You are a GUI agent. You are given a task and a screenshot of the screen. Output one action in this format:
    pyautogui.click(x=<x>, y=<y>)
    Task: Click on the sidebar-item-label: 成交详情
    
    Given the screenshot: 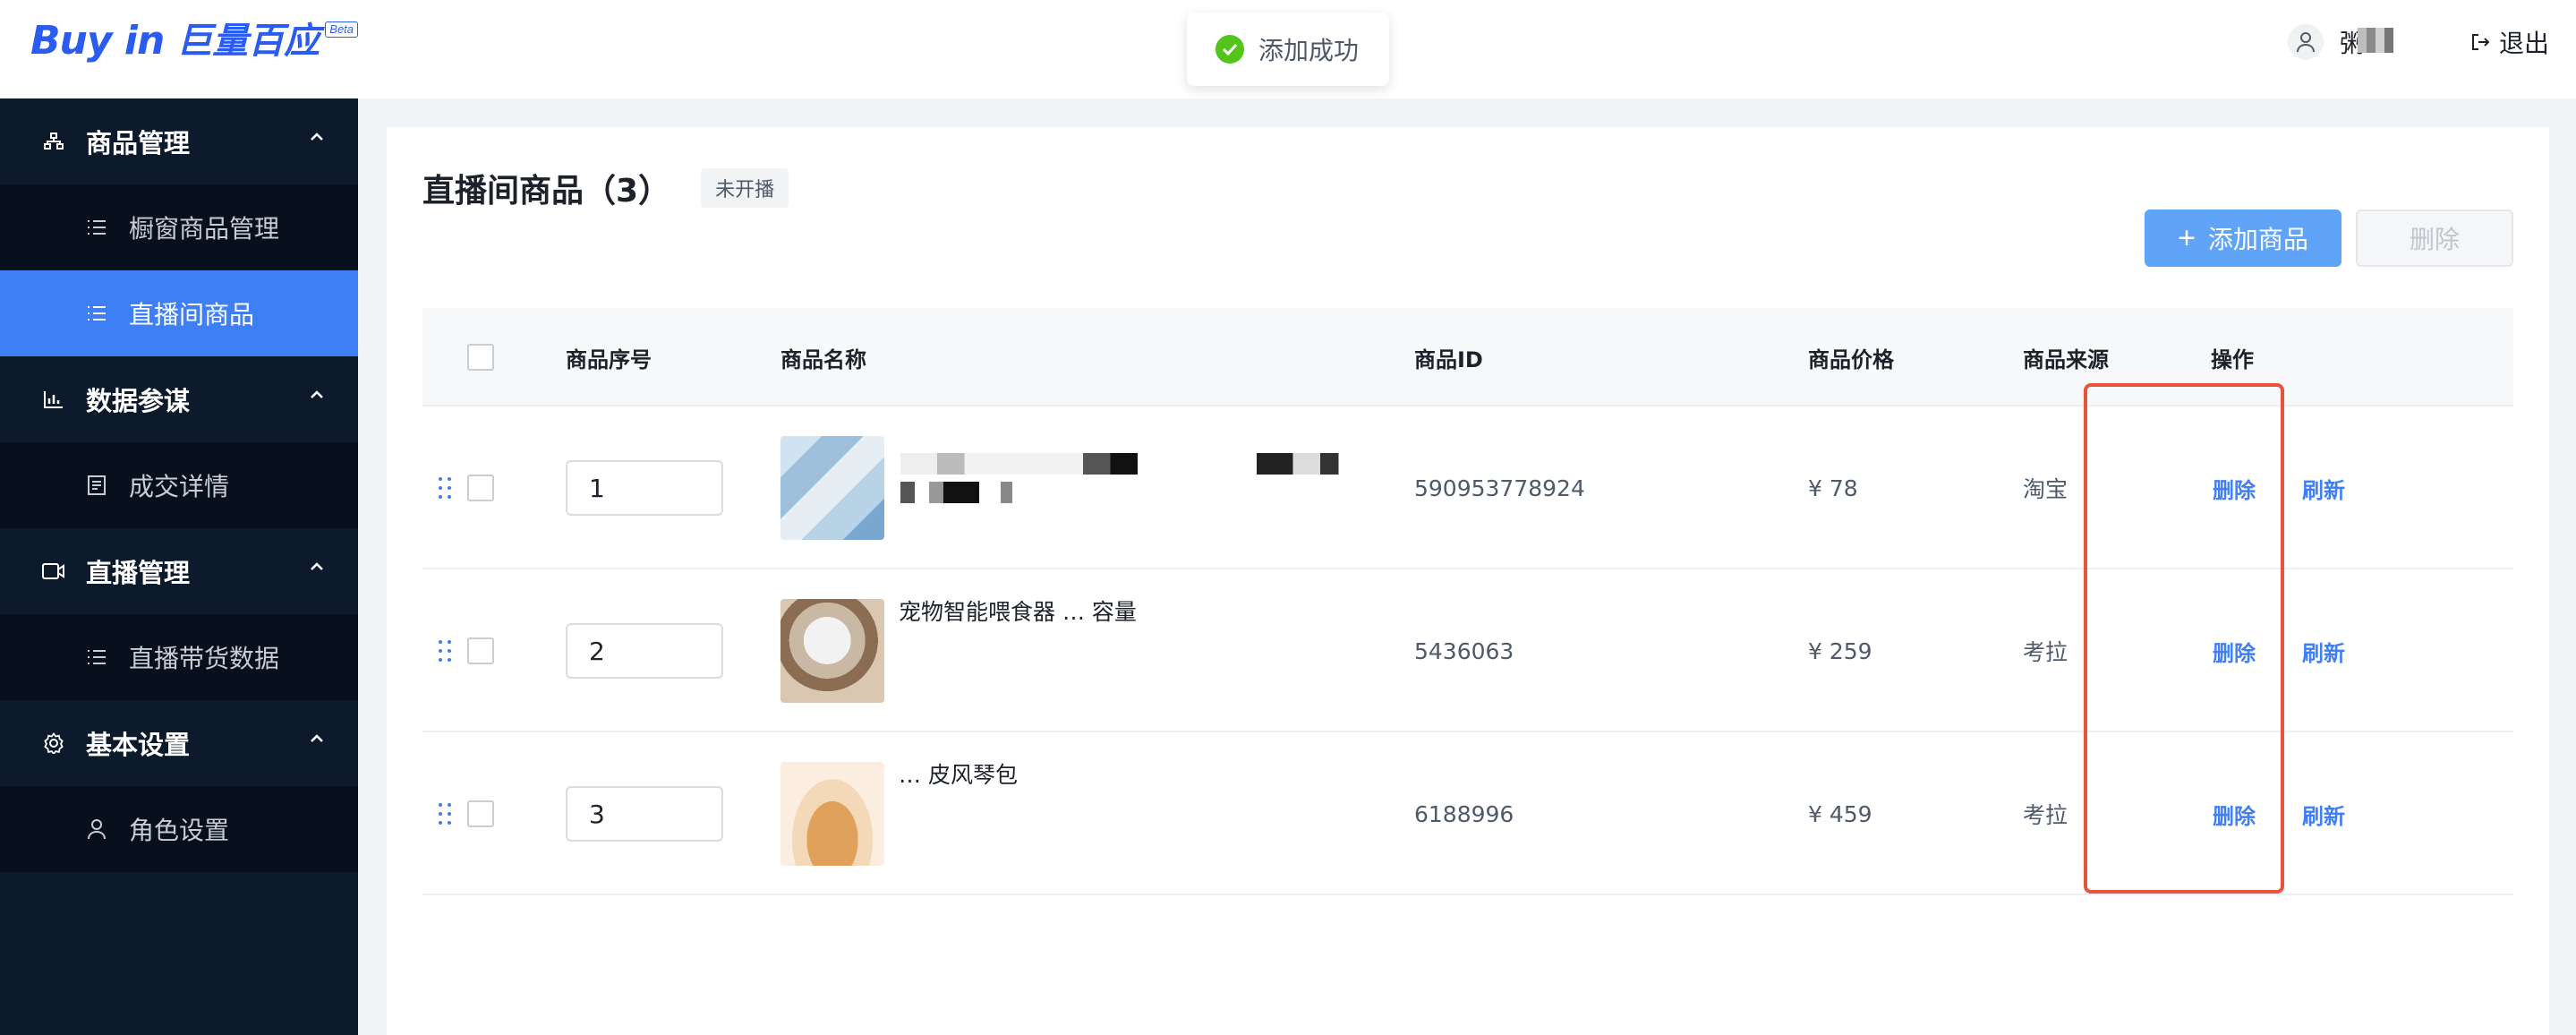 What is the action you would take?
    pyautogui.click(x=179, y=486)
    